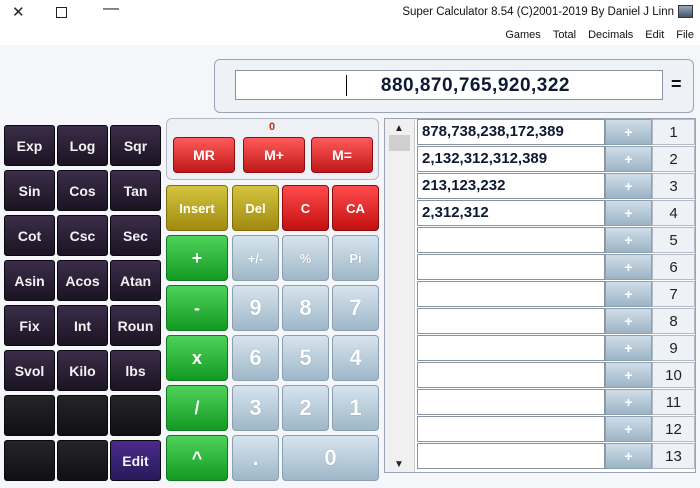  What do you see at coordinates (82, 235) in the screenshot?
I see `csc-button: Csc` at bounding box center [82, 235].